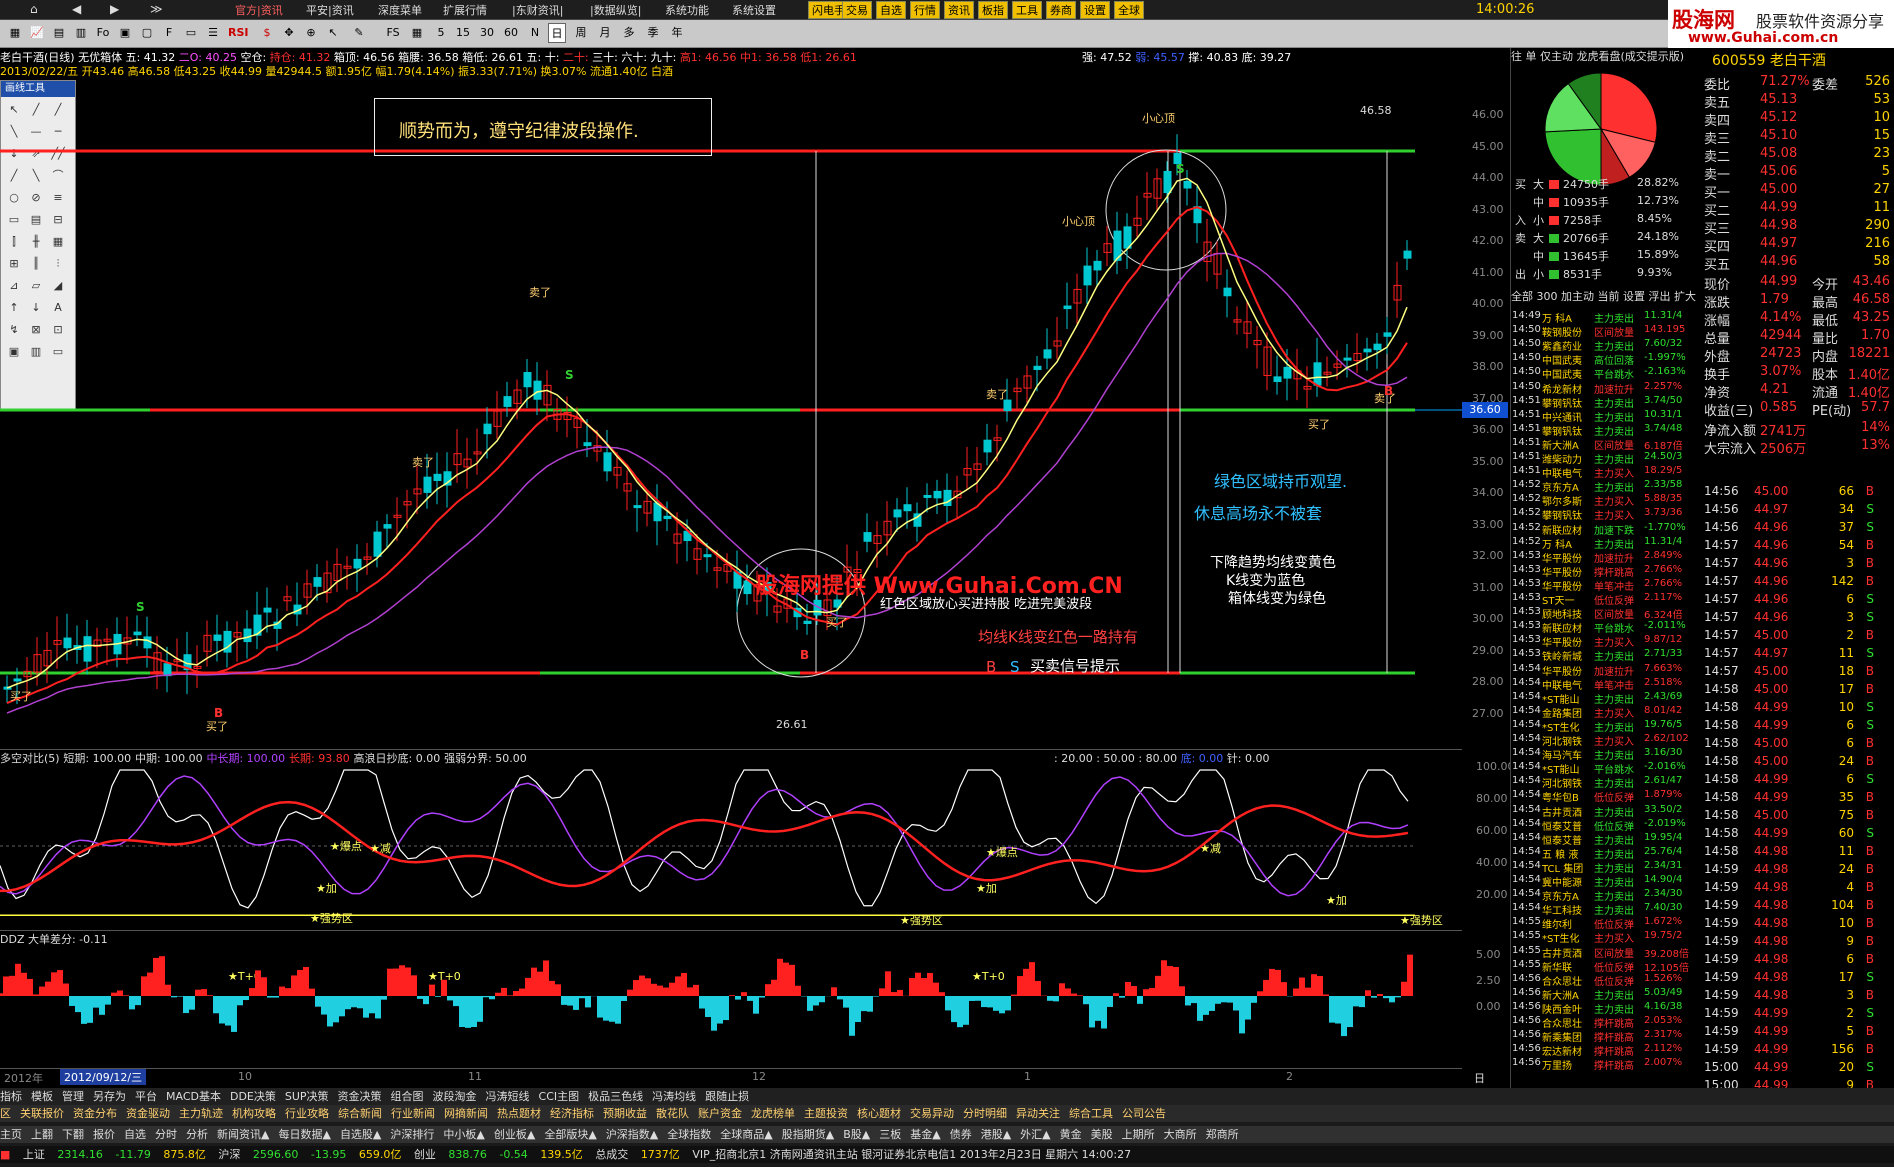  Describe the element at coordinates (625, 1113) in the screenshot. I see `bottom-menu-item: 预期收益` at that location.